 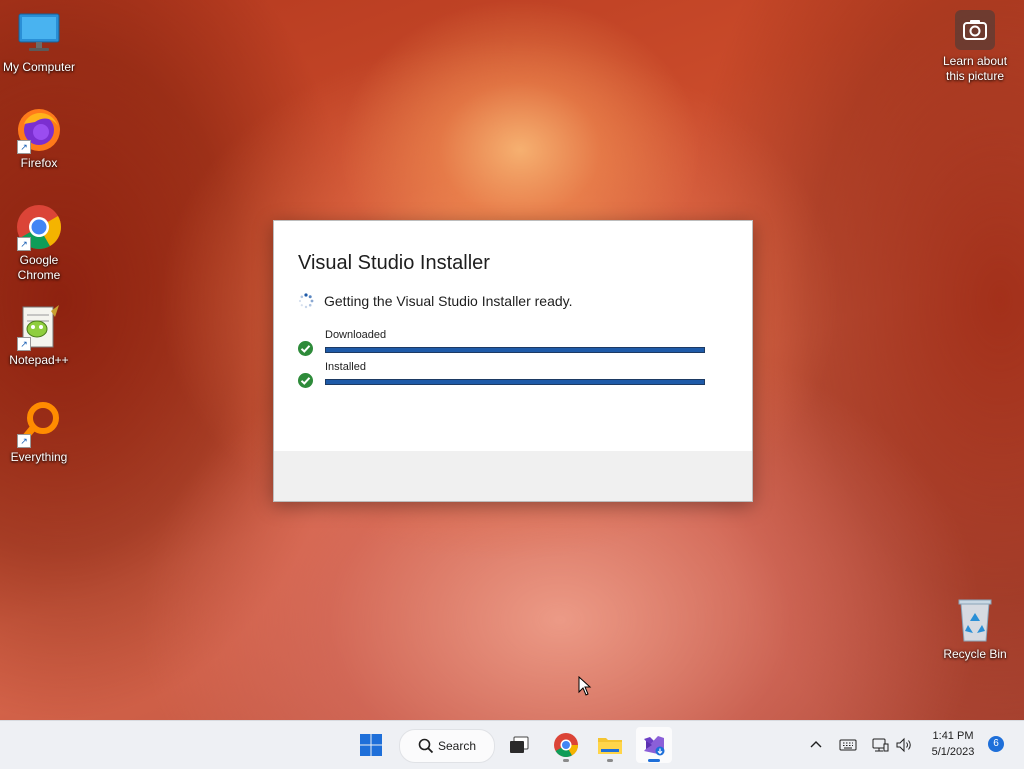 I want to click on learn-about-label: Learn about this picture, so click(x=975, y=68).